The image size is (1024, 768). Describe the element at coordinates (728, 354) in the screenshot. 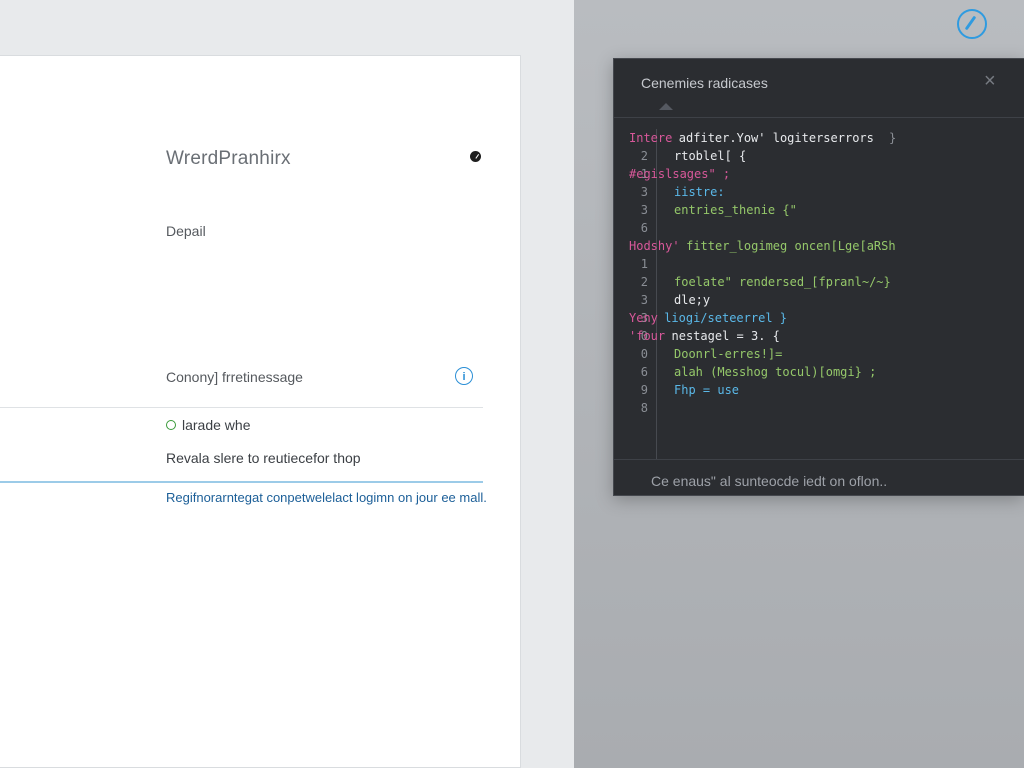

I see `code-text: Doonrl-erres!]=` at that location.